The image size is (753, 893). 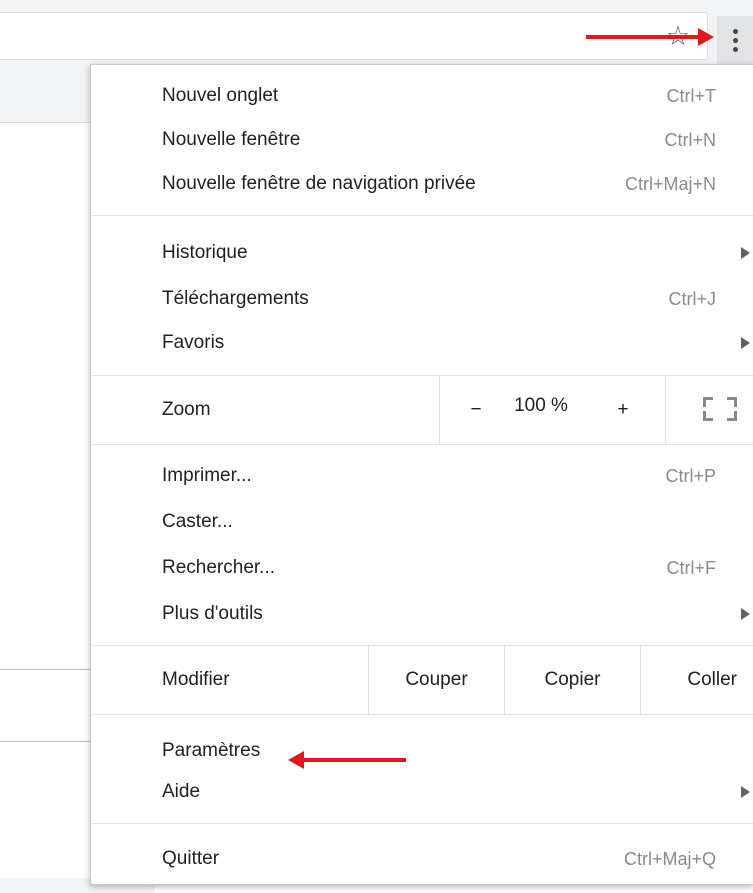 What do you see at coordinates (212, 613) in the screenshot?
I see `menu-item-label: Plus d'outils` at bounding box center [212, 613].